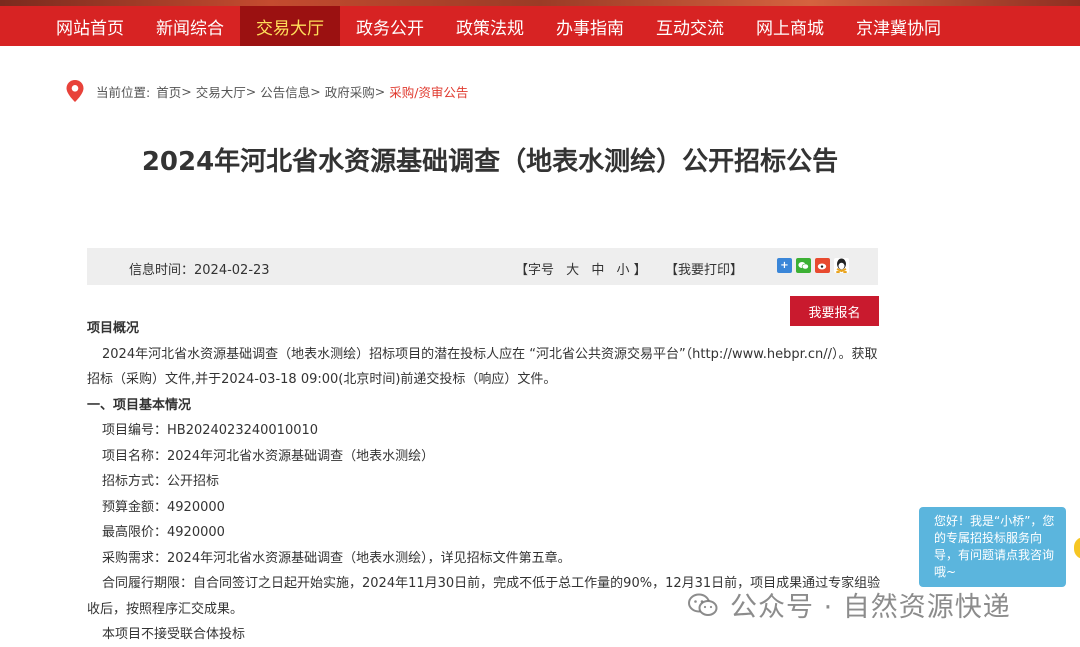  I want to click on field-max-price: 最高限价：4920000, so click(163, 532).